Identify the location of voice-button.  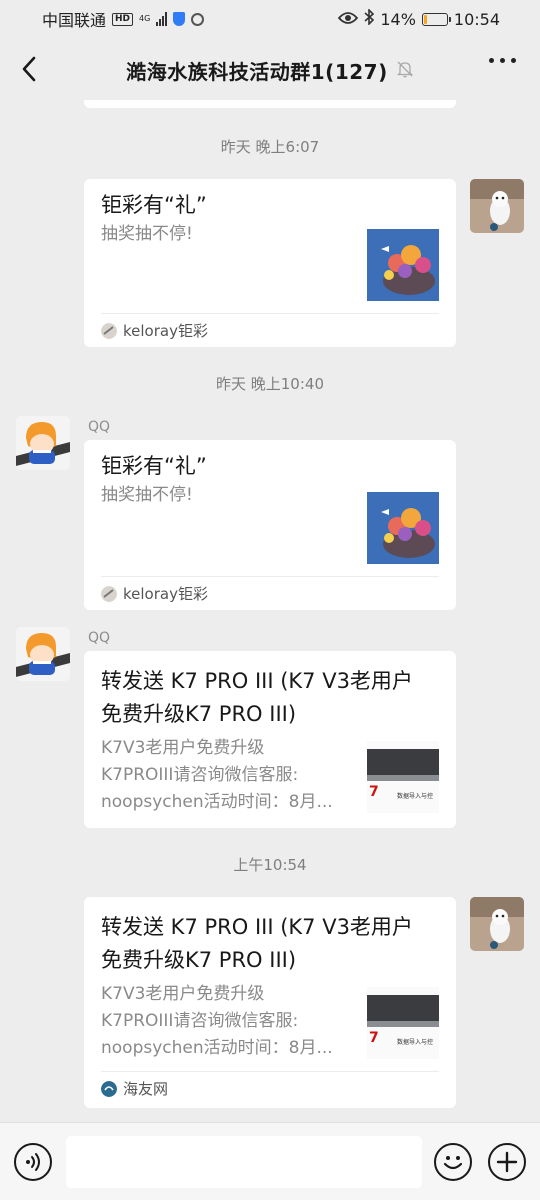
(33, 1162).